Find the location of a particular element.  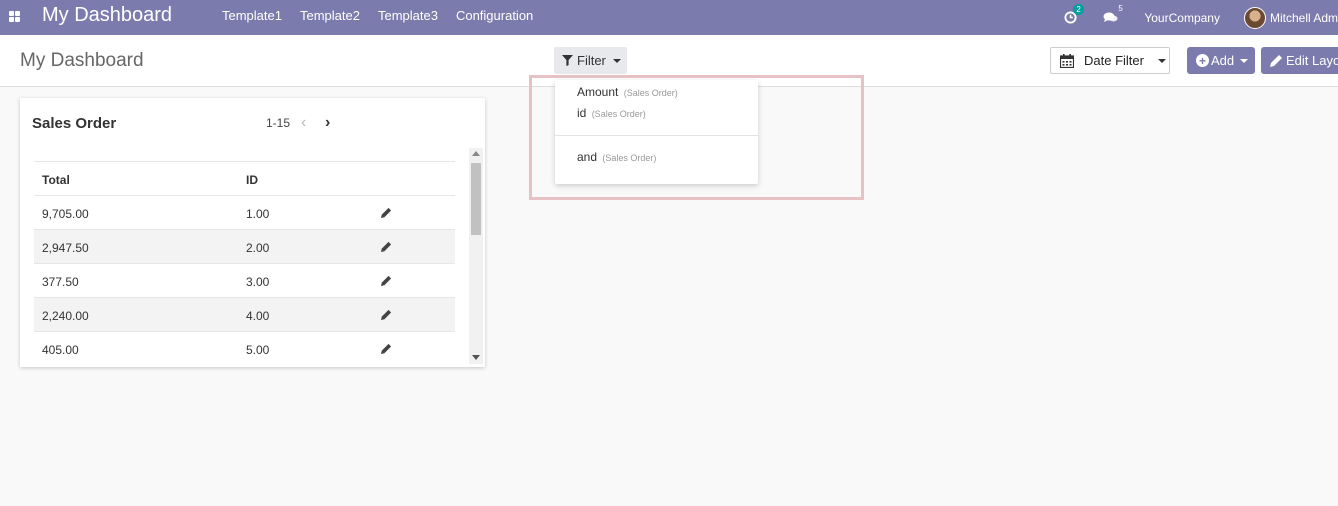

apps-grid-icon is located at coordinates (14, 16).